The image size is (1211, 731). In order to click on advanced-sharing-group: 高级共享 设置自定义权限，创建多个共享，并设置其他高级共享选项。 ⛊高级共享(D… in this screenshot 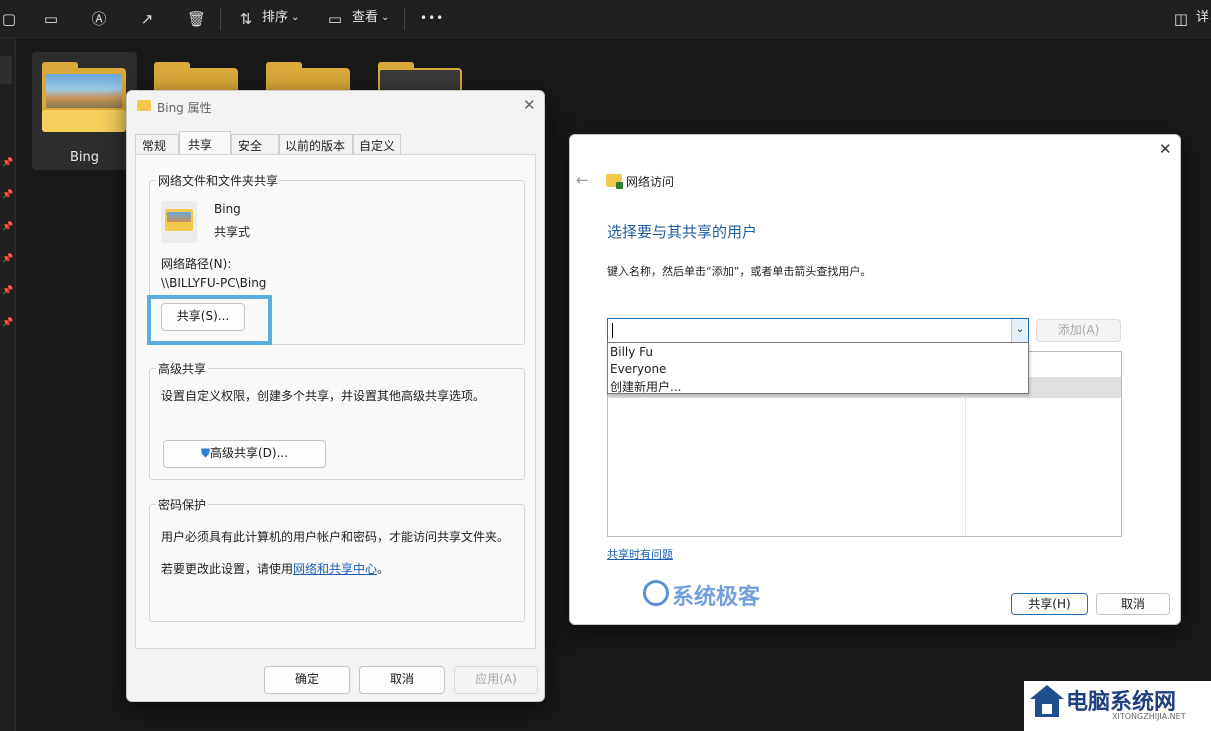, I will do `click(337, 420)`.